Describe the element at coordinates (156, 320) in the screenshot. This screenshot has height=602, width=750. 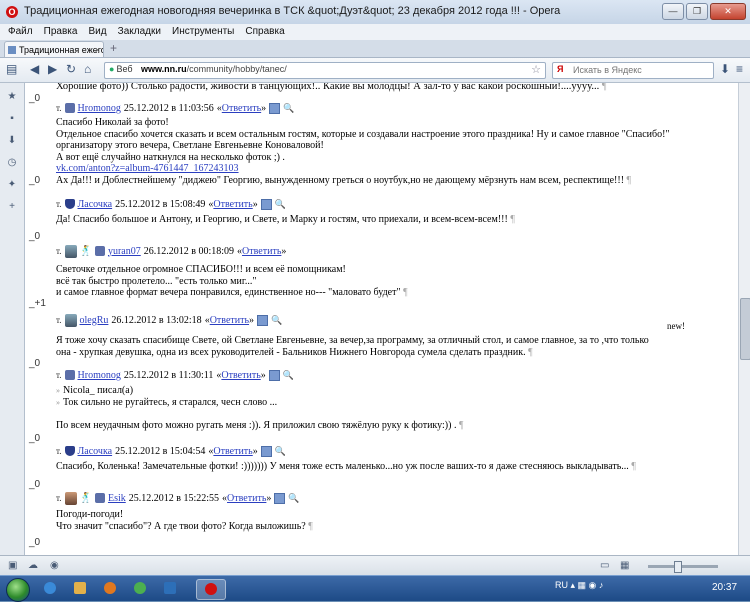
I see `post-date: 26.12.2012 в 13:02:18` at that location.